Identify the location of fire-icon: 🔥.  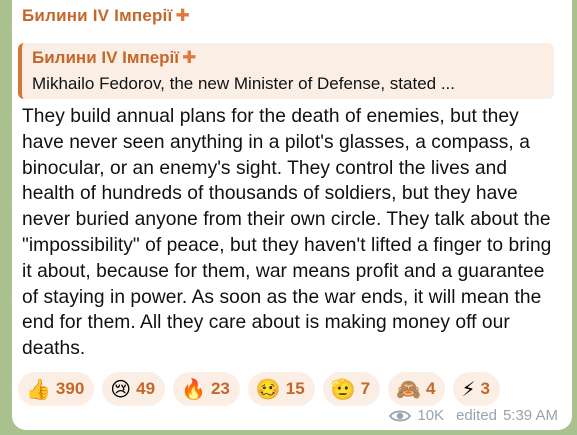
(193, 389).